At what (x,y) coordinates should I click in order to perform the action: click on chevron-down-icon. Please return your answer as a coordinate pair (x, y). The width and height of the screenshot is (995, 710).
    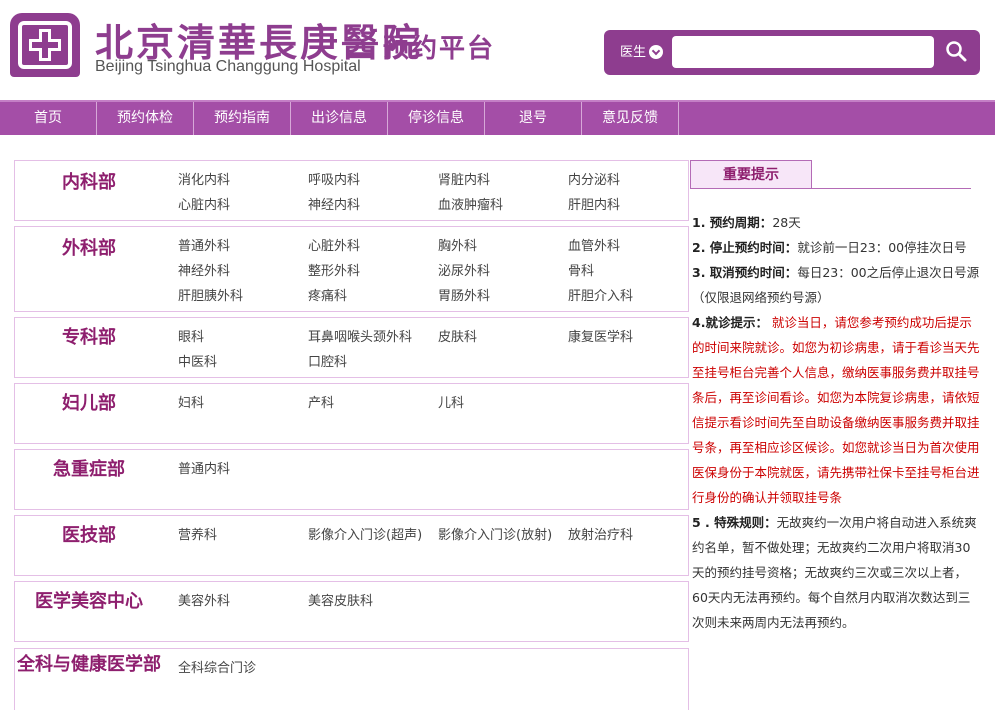
    Looking at the image, I should click on (656, 51).